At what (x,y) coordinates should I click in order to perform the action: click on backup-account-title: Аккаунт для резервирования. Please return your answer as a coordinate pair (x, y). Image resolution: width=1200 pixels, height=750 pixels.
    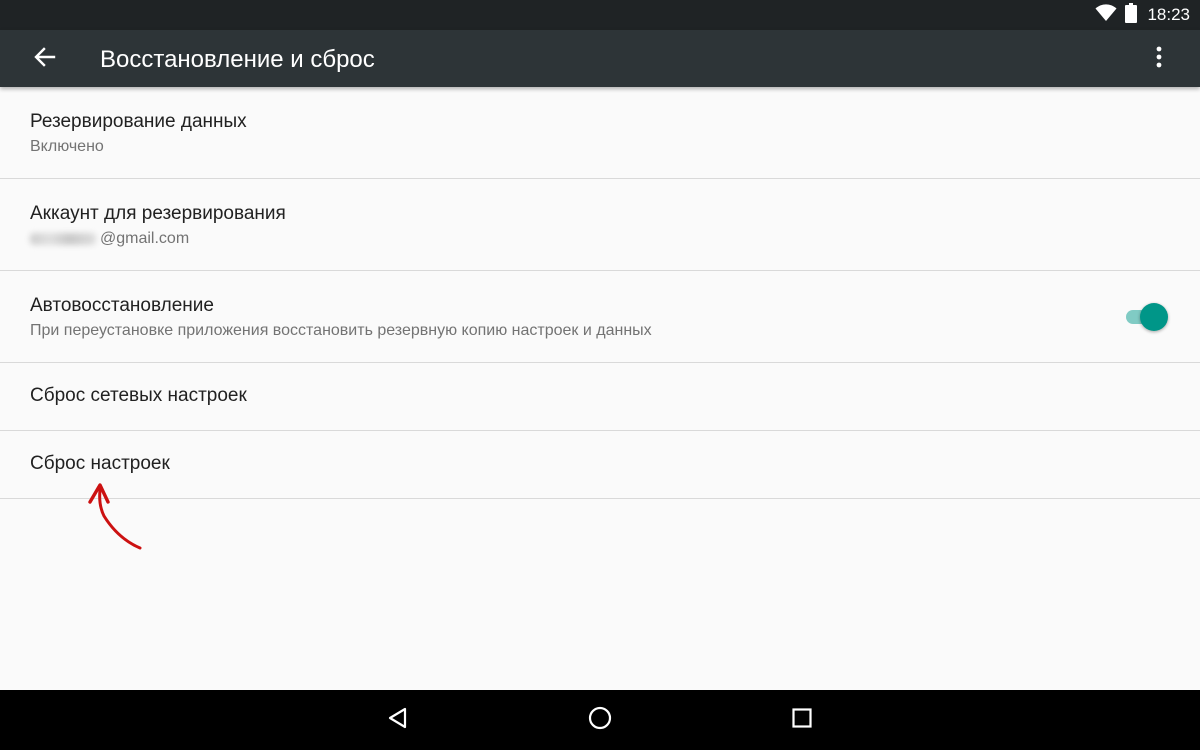
    Looking at the image, I should click on (158, 213).